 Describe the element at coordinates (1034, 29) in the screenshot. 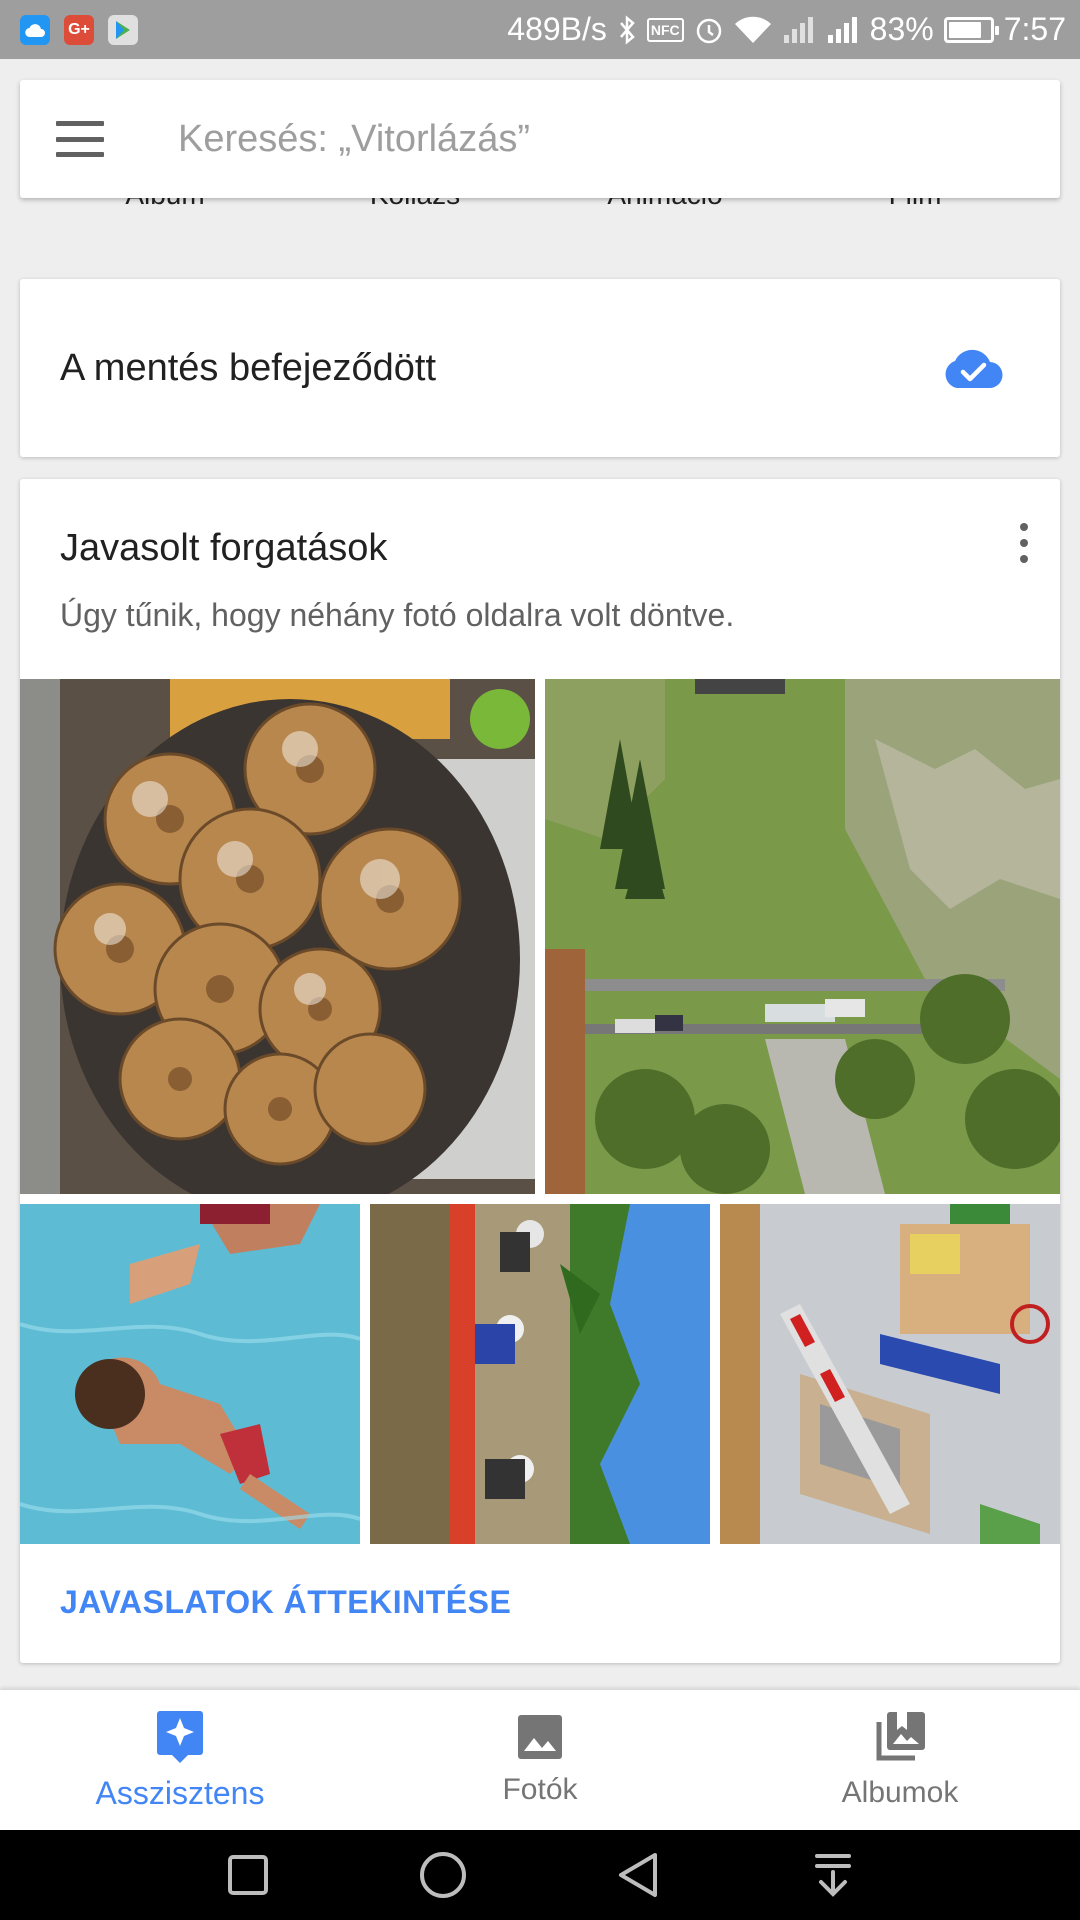

I see `clock: 7:57` at that location.